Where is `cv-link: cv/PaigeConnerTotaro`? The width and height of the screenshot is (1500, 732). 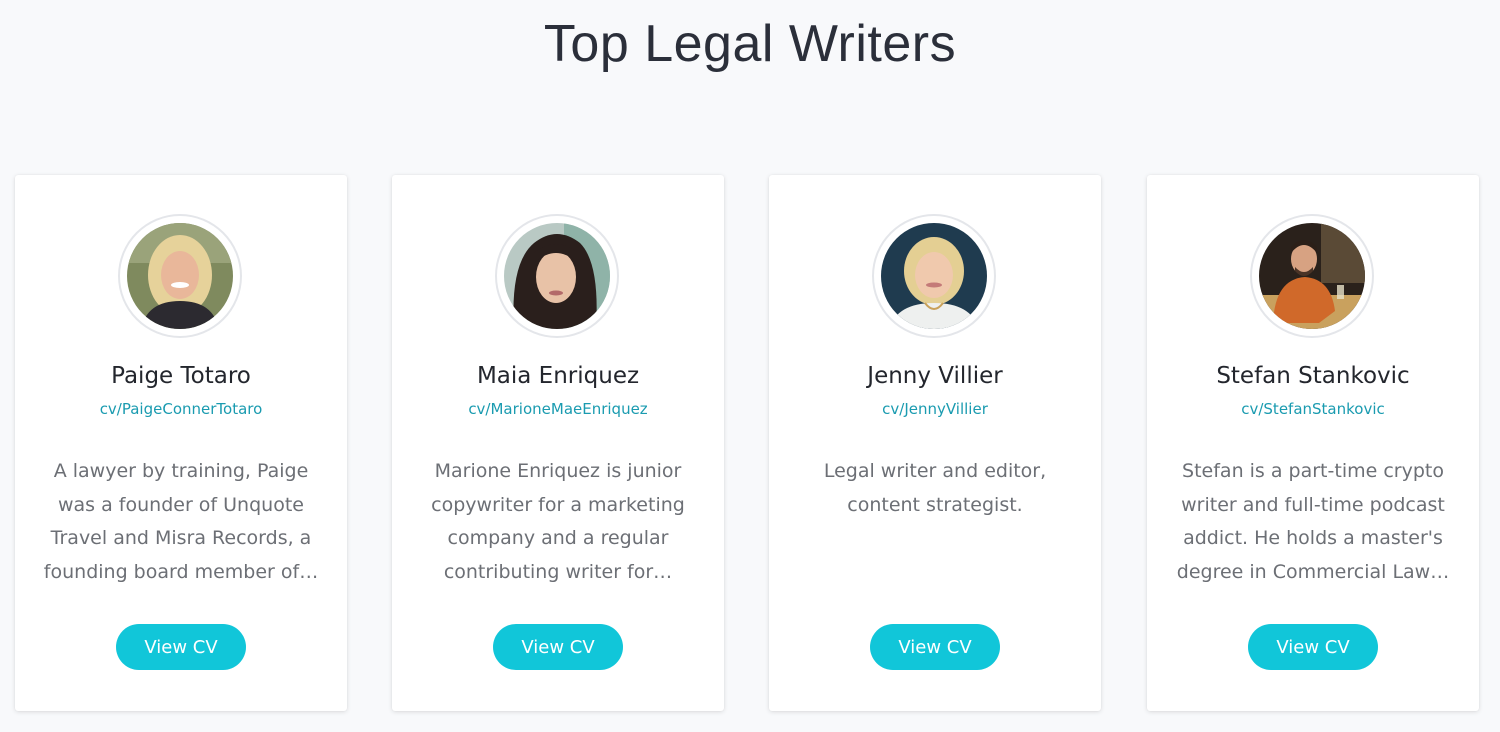 cv-link: cv/PaigeConnerTotaro is located at coordinates (181, 409).